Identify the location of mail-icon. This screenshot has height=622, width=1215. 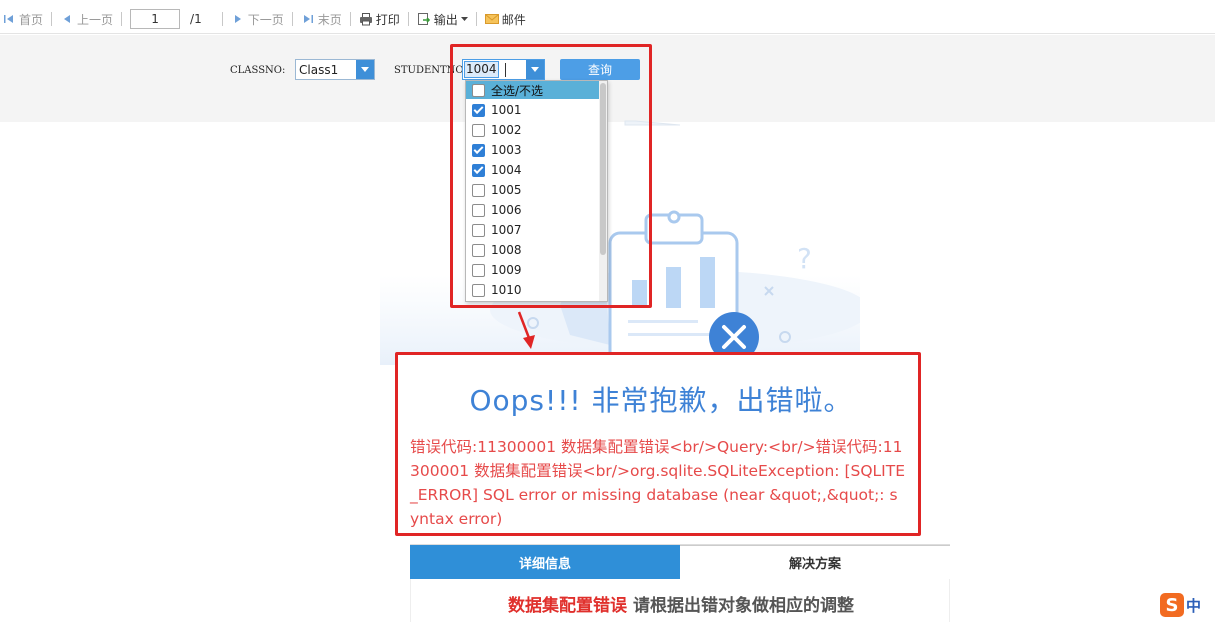
(491, 19).